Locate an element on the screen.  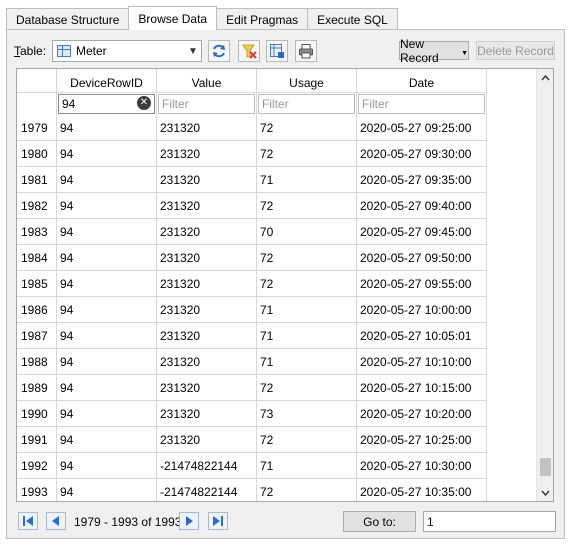
delete-record-button: Delete Record is located at coordinates (515, 50).